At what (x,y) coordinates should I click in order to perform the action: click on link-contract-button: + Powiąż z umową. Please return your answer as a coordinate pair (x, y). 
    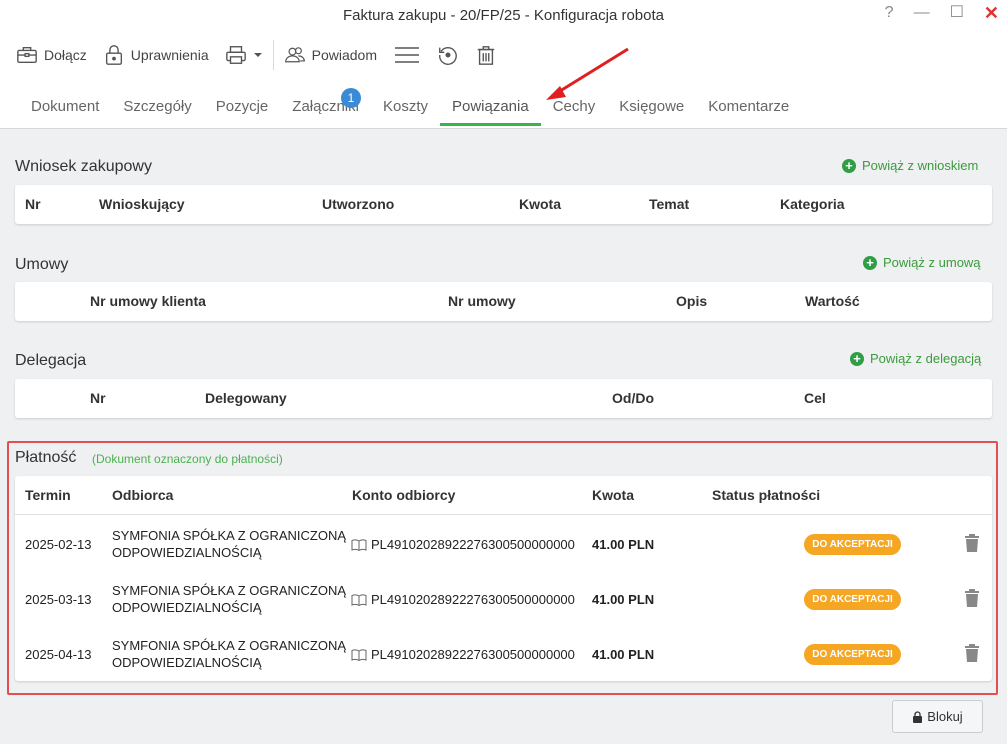
    Looking at the image, I should click on (922, 262).